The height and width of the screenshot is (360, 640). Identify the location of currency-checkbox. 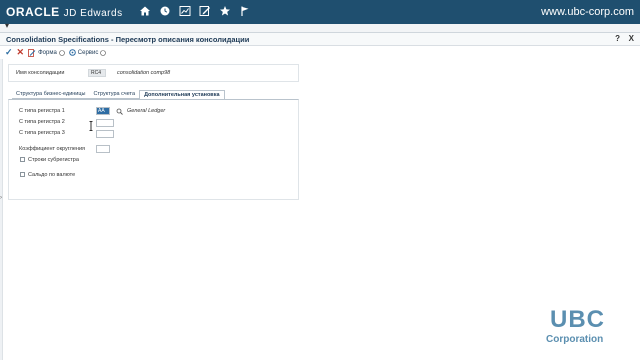
(22, 174).